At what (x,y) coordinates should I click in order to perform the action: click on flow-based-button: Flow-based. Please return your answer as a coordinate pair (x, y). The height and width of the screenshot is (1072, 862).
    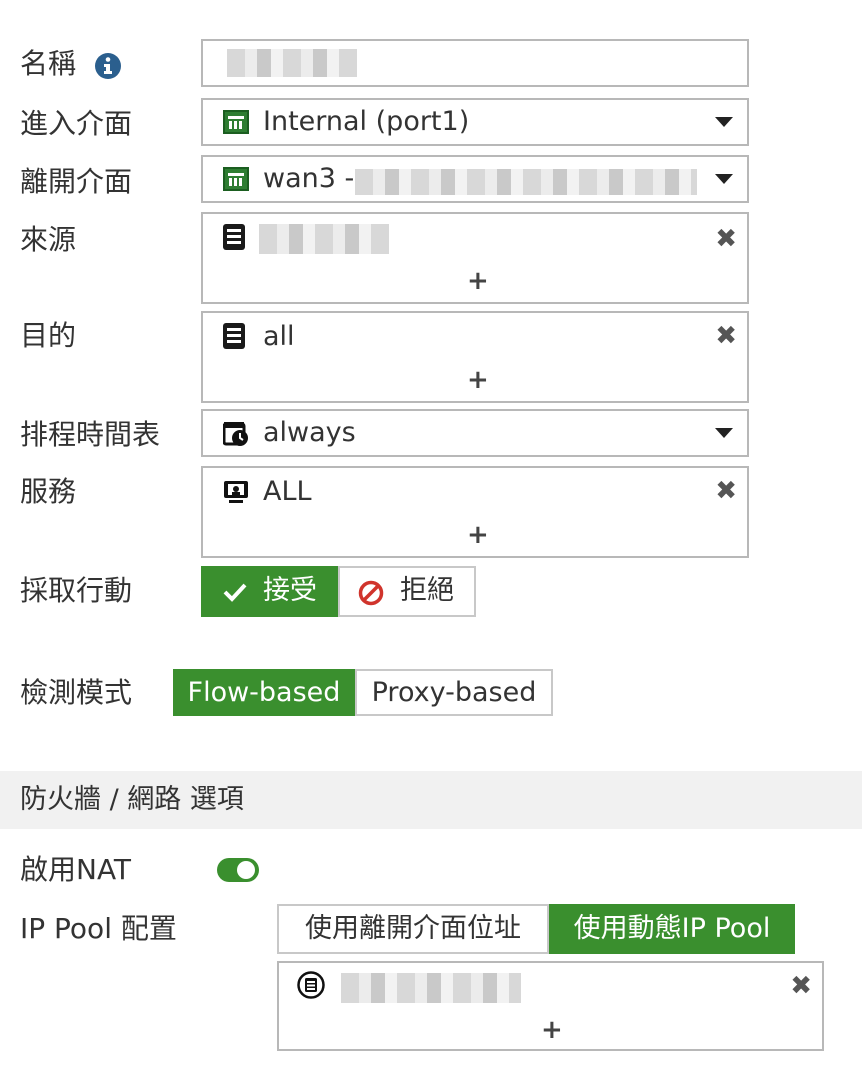
    Looking at the image, I should click on (264, 692).